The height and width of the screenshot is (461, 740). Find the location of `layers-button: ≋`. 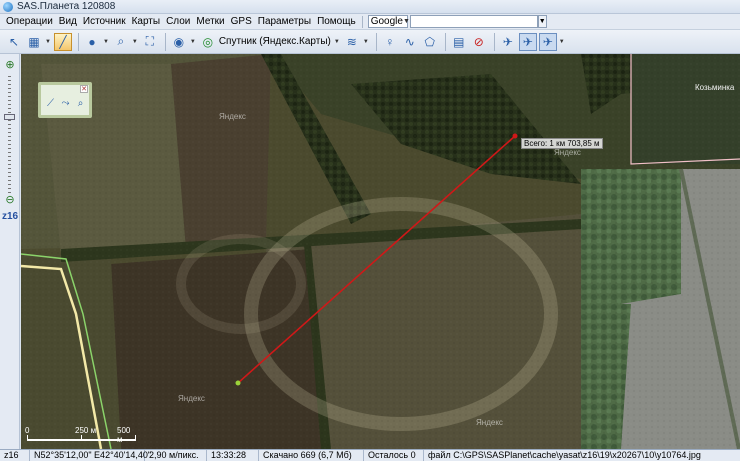

layers-button: ≋ is located at coordinates (352, 42).